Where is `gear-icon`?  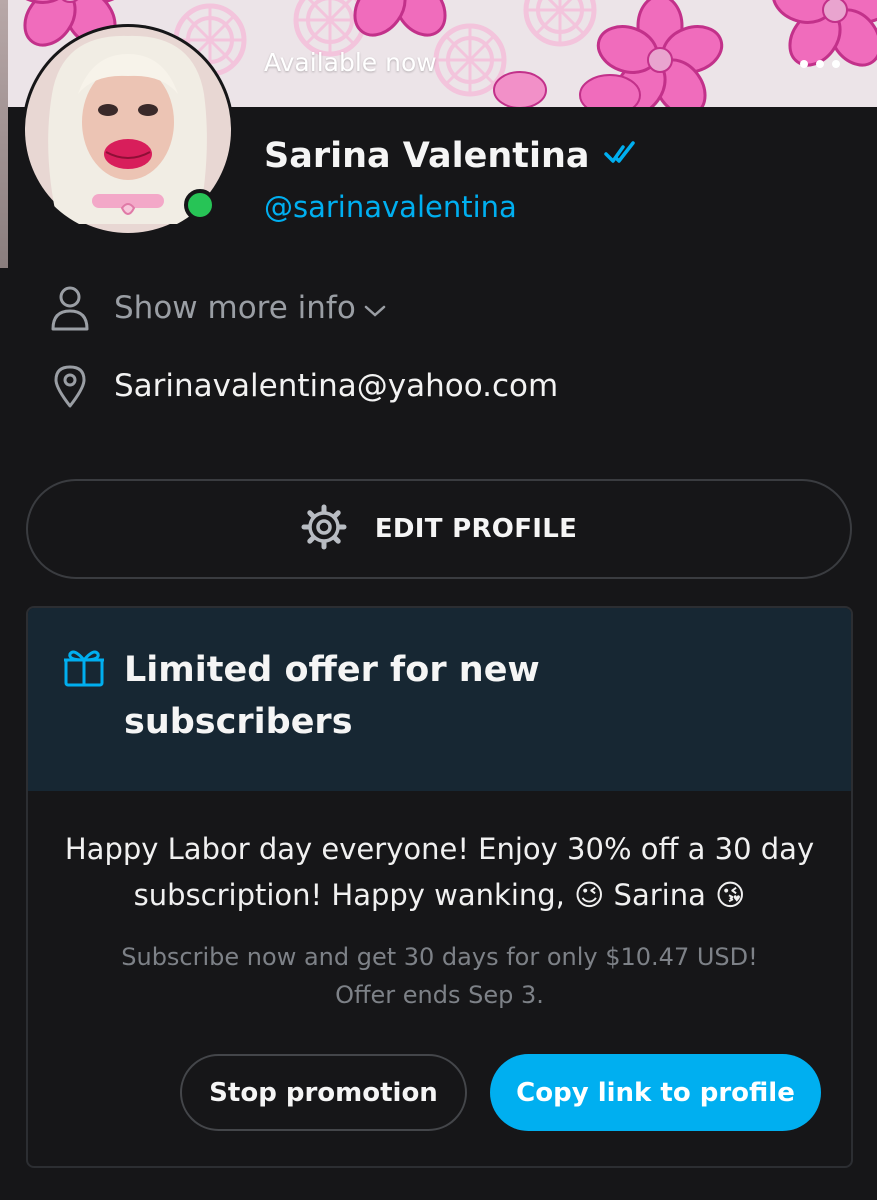
gear-icon is located at coordinates (324, 529).